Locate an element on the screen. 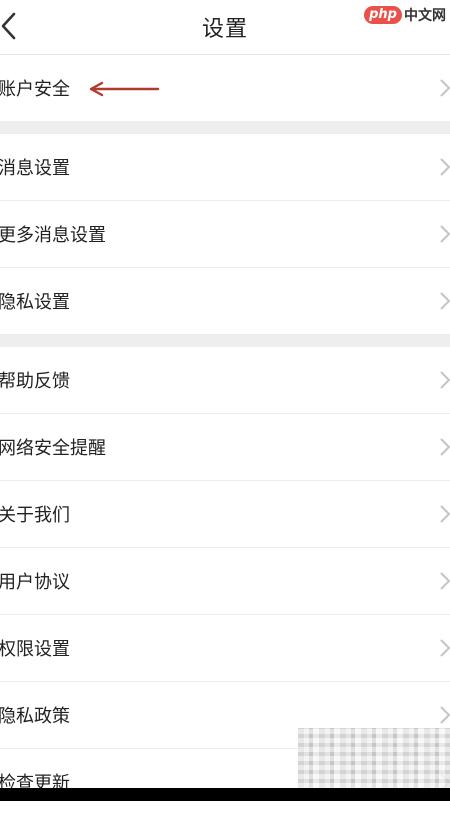  settings-item-label: 账户安全 is located at coordinates (35, 89).